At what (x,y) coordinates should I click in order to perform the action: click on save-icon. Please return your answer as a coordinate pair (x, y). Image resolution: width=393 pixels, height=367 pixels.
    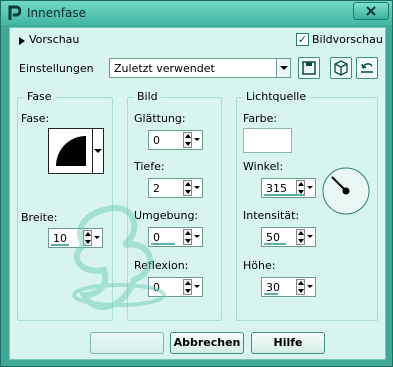
    Looking at the image, I should click on (309, 68).